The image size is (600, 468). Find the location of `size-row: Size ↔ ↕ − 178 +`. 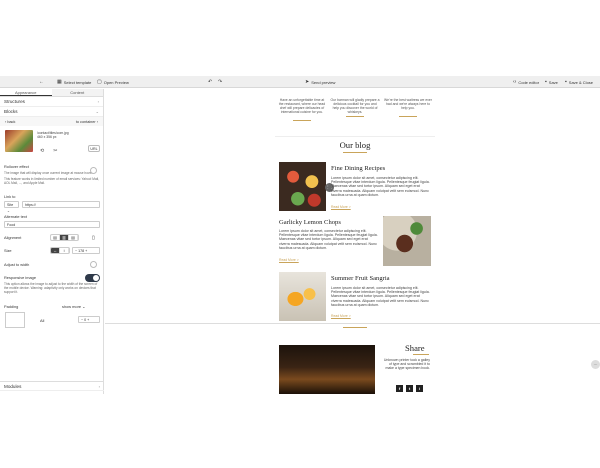

size-row: Size ↔ ↕ − 178 + is located at coordinates (51, 251).